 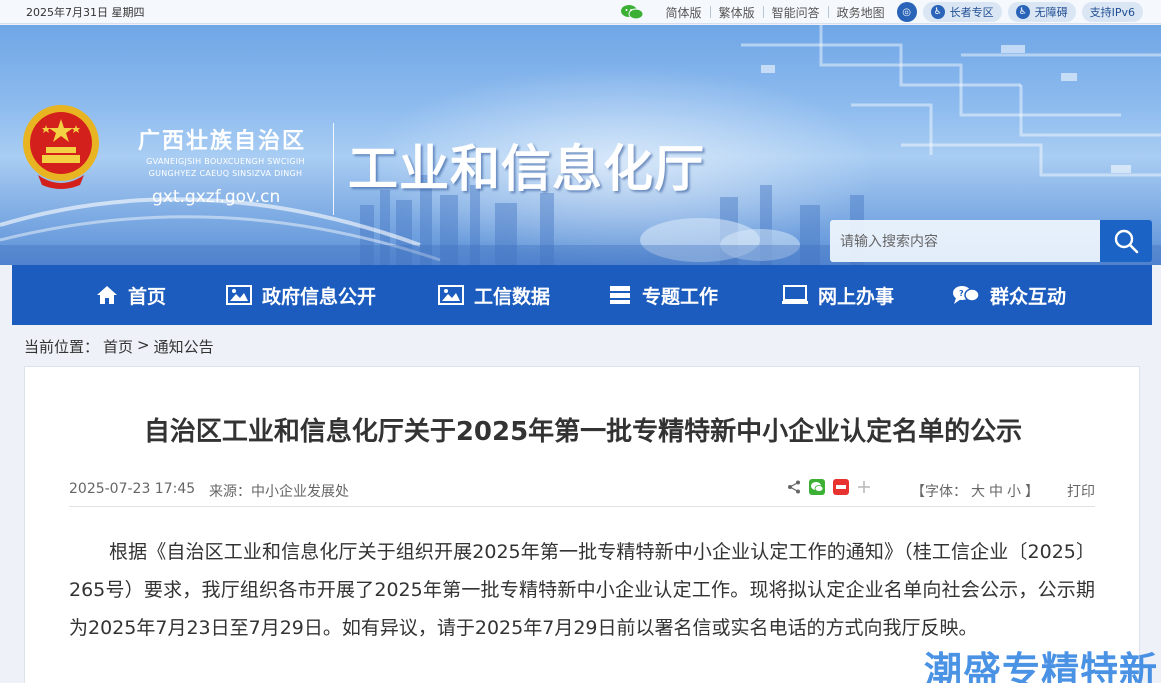 What do you see at coordinates (864, 487) in the screenshot?
I see `more-share-icon` at bounding box center [864, 487].